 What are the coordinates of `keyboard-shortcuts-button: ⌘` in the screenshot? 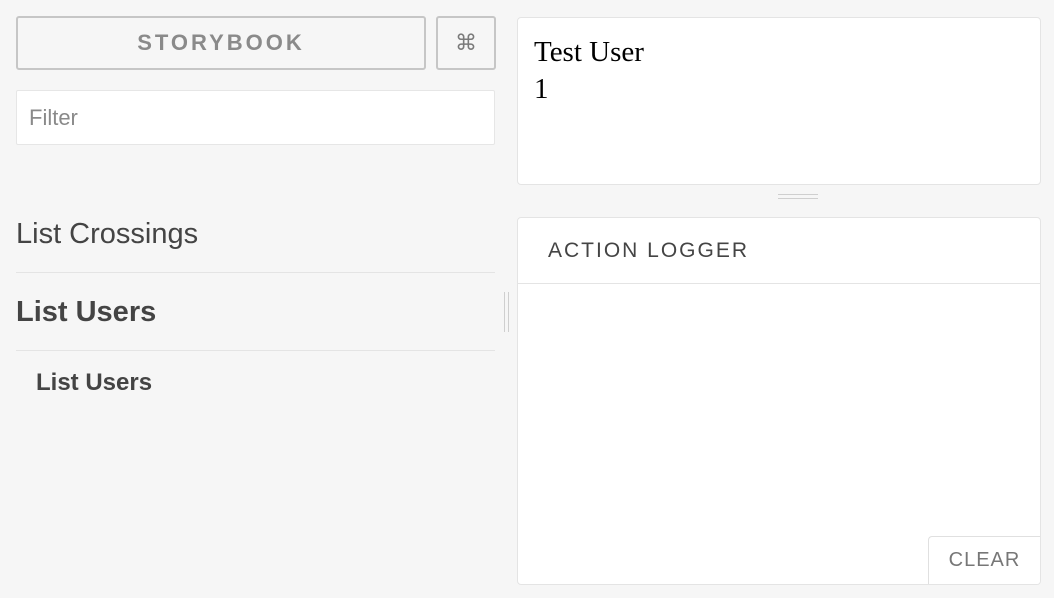 It's located at (466, 43).